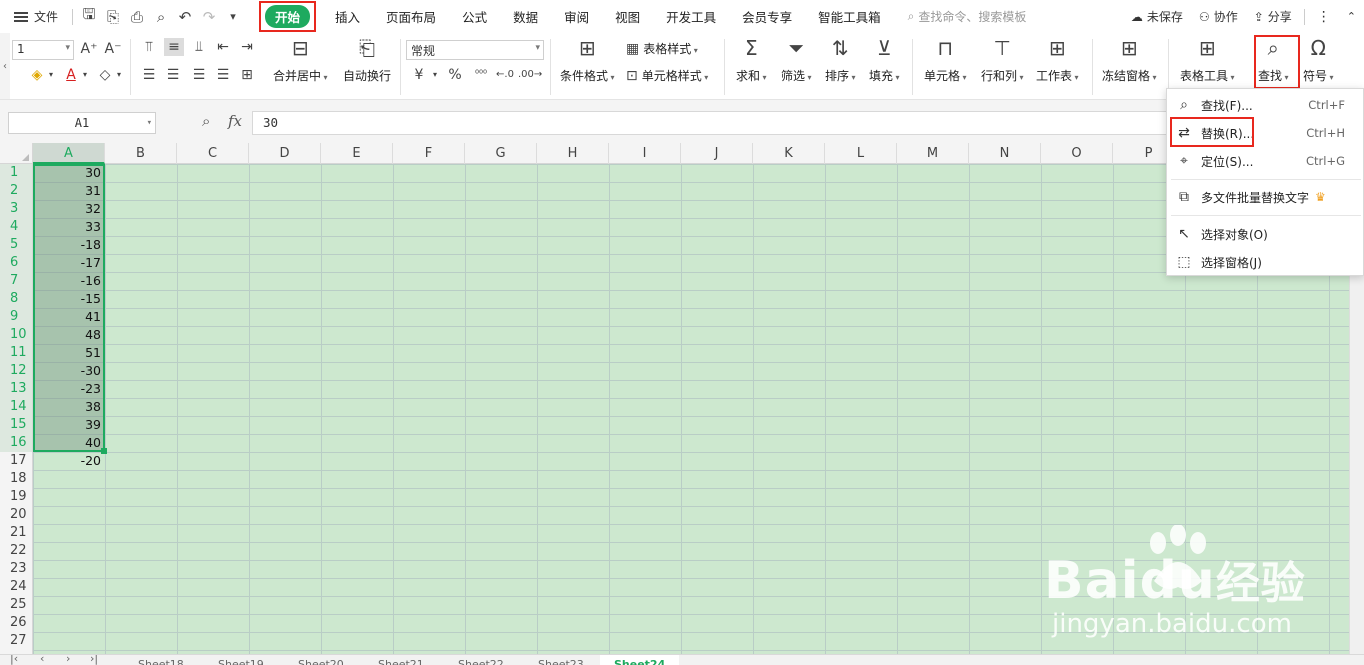 This screenshot has height=665, width=1364. What do you see at coordinates (82, 123) in the screenshot?
I see `name-box: A1` at bounding box center [82, 123].